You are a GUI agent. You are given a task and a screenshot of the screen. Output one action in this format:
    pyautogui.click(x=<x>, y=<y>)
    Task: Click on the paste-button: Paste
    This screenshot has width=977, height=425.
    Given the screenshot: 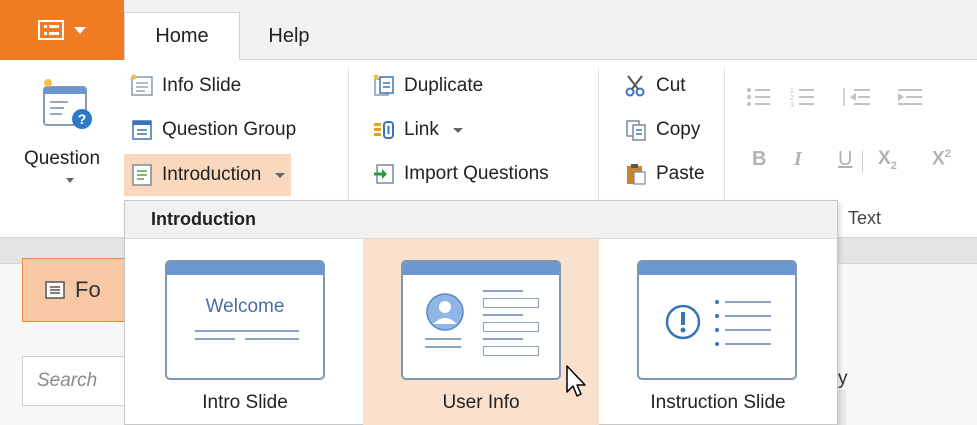 What is the action you would take?
    pyautogui.click(x=664, y=174)
    